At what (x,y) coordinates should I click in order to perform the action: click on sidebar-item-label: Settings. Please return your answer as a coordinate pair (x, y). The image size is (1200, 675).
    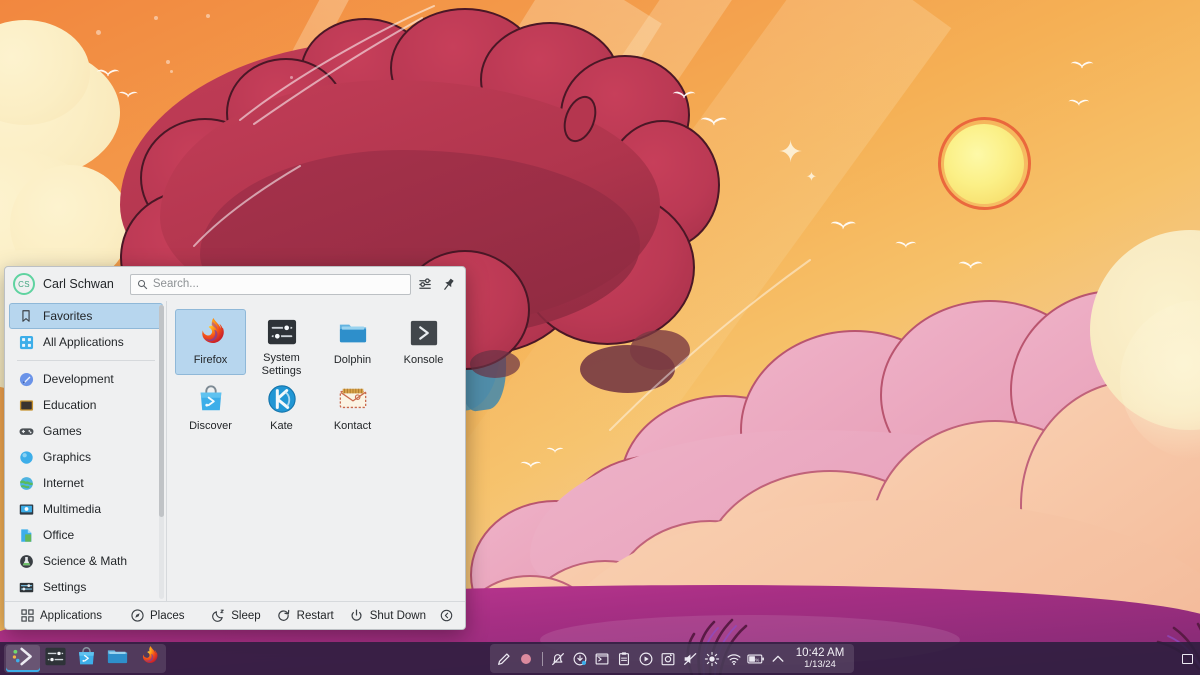
    Looking at the image, I should click on (65, 587).